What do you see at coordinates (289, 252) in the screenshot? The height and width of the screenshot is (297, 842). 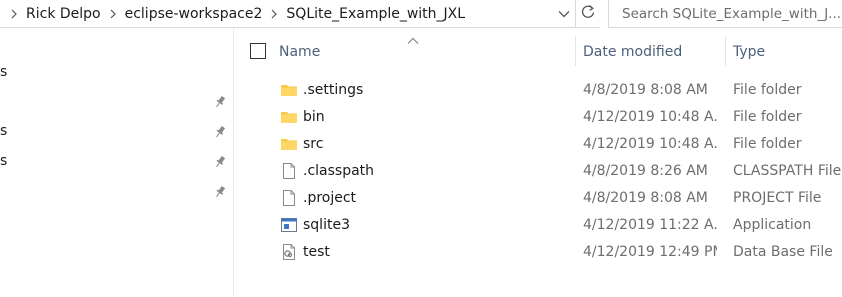 I see `database-file-icon` at bounding box center [289, 252].